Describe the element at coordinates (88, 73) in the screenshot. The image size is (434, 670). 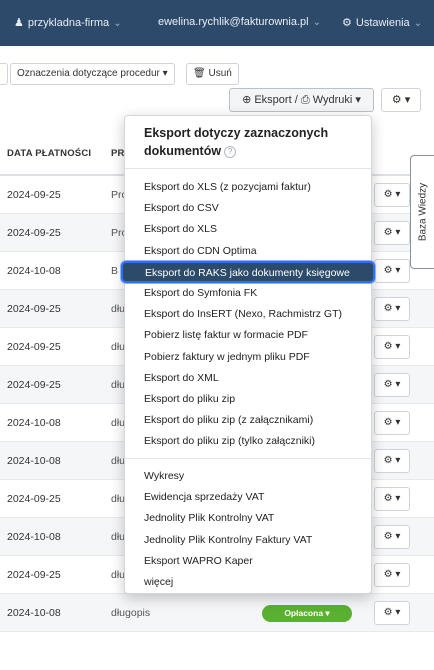
I see `procedures-label: Oznaczenia dotyczące procedur` at that location.